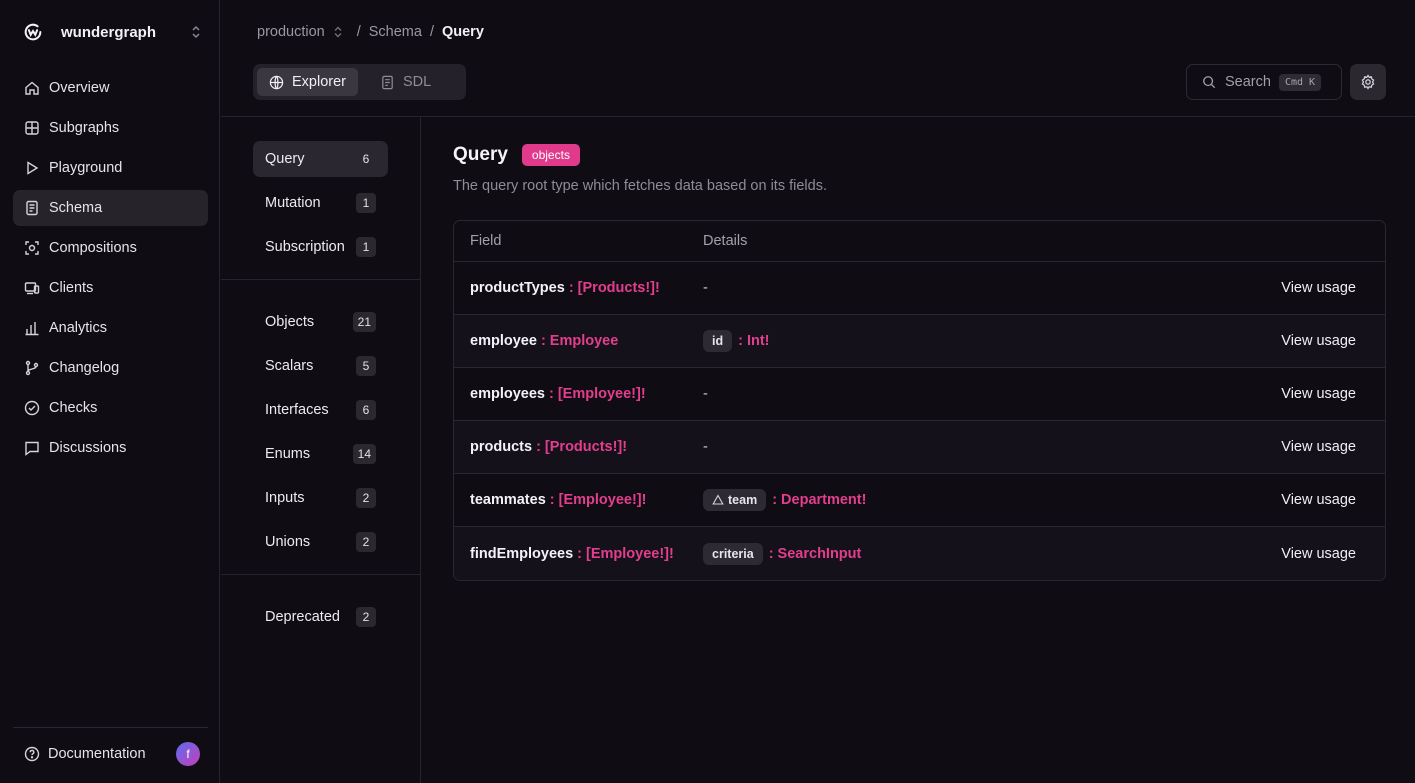  Describe the element at coordinates (276, 82) in the screenshot. I see `globe-icon` at that location.